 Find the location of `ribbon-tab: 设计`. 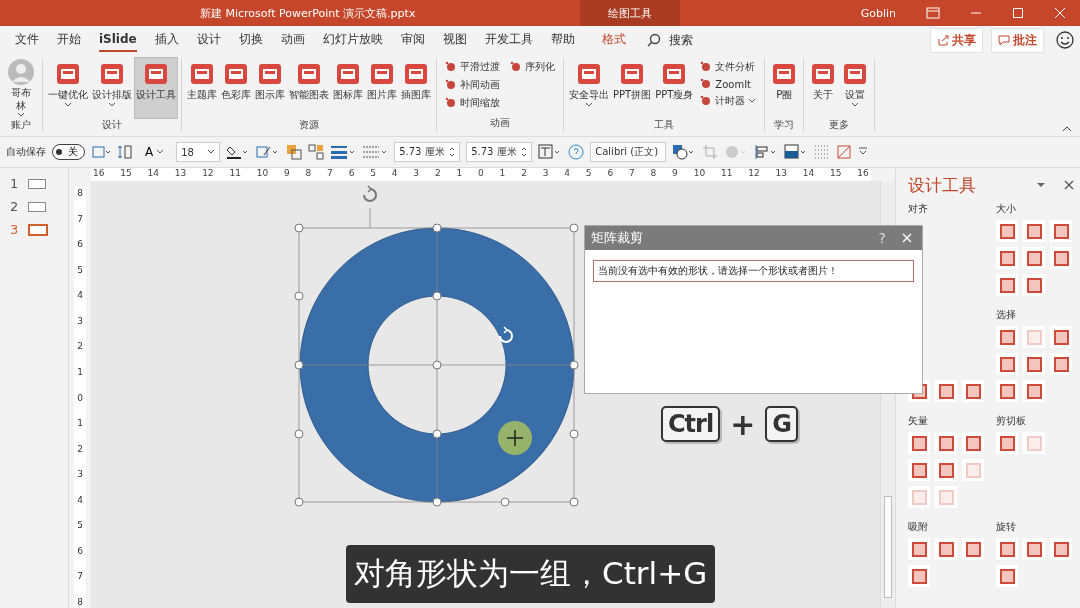

ribbon-tab: 设计 is located at coordinates (208, 40).